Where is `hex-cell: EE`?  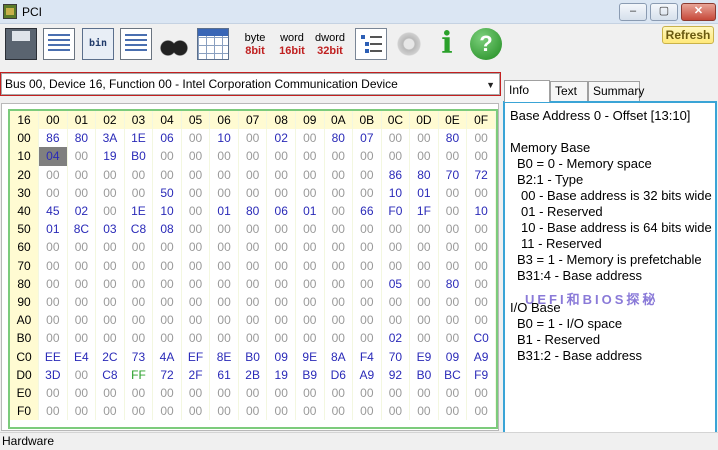
hex-cell: EE is located at coordinates (53, 356).